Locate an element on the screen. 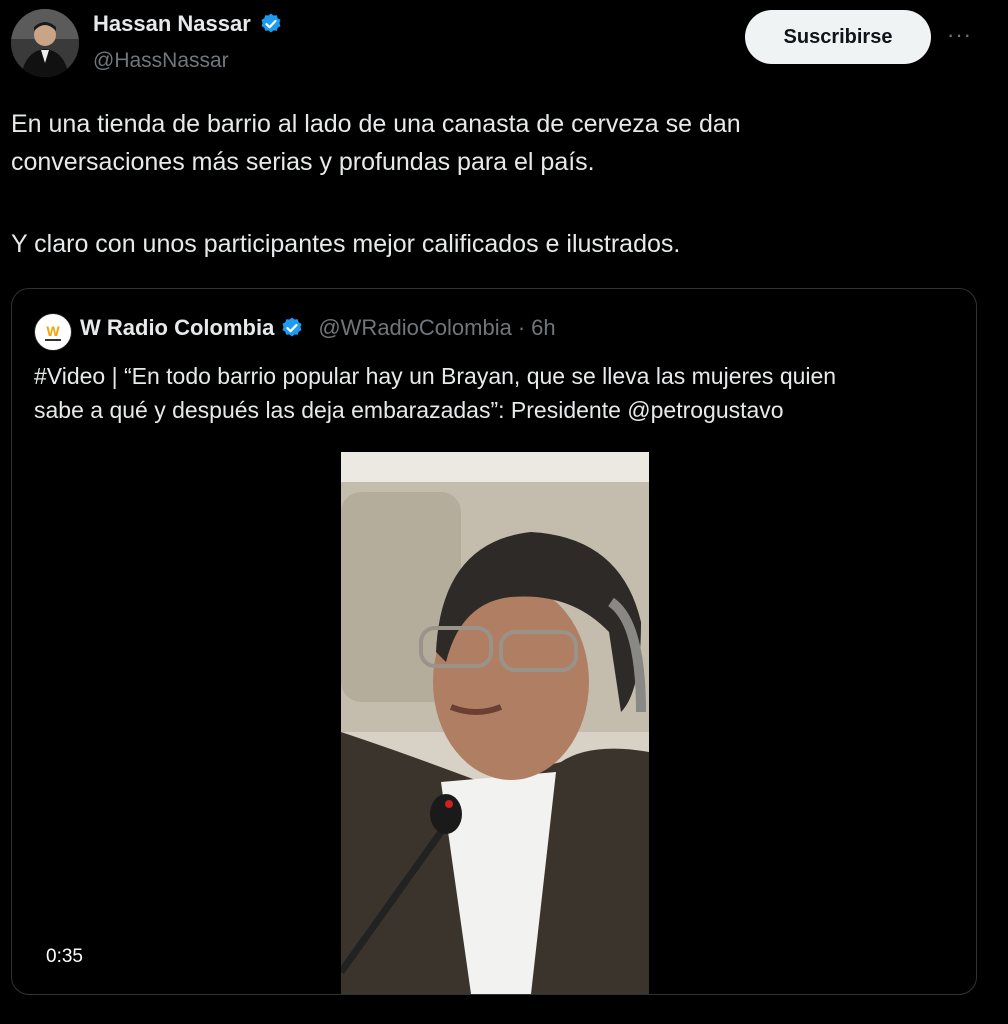  quoted-name: W Radio Colombia is located at coordinates (177, 328).